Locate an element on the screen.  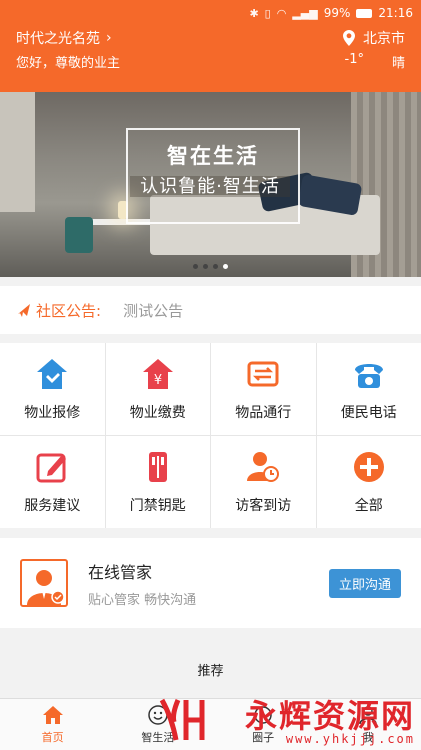
vibrate-icon: ▯ is located at coordinates (267, 13).